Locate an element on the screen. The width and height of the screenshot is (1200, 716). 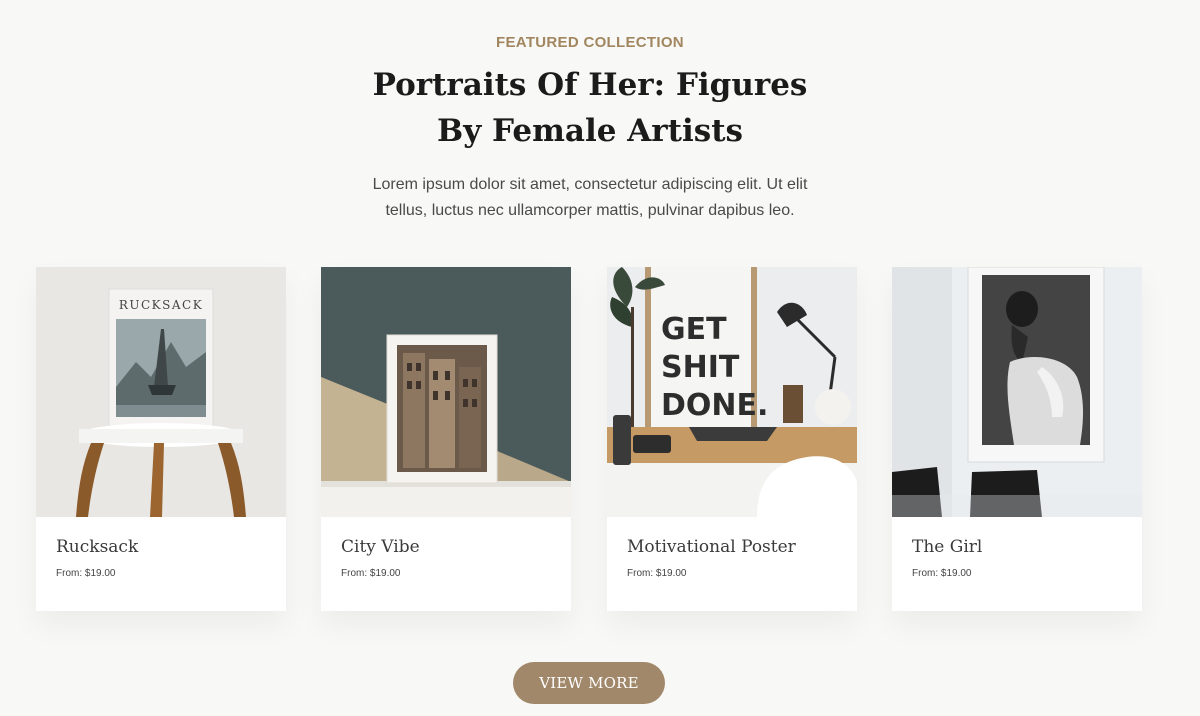
poster-line-2: SHIT is located at coordinates (700, 367).